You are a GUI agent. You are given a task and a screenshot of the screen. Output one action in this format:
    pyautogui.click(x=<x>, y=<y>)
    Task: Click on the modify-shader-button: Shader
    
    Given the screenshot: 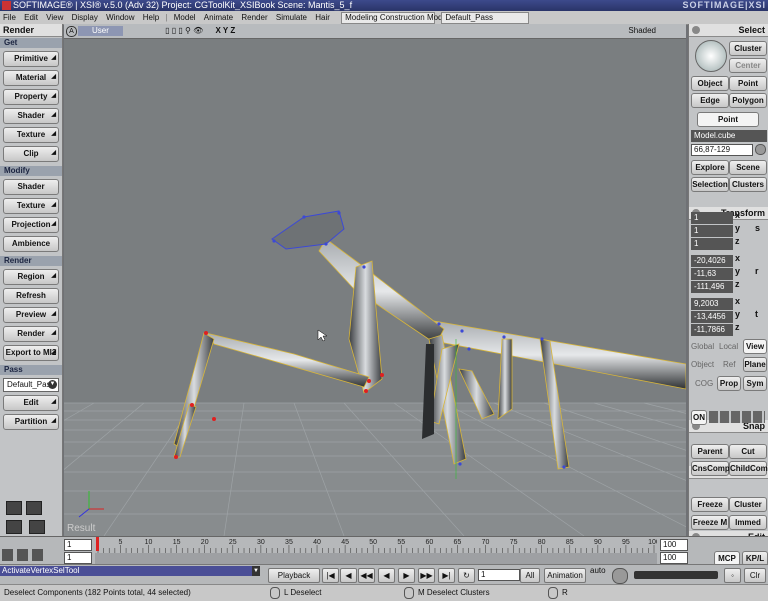 What is the action you would take?
    pyautogui.click(x=31, y=187)
    